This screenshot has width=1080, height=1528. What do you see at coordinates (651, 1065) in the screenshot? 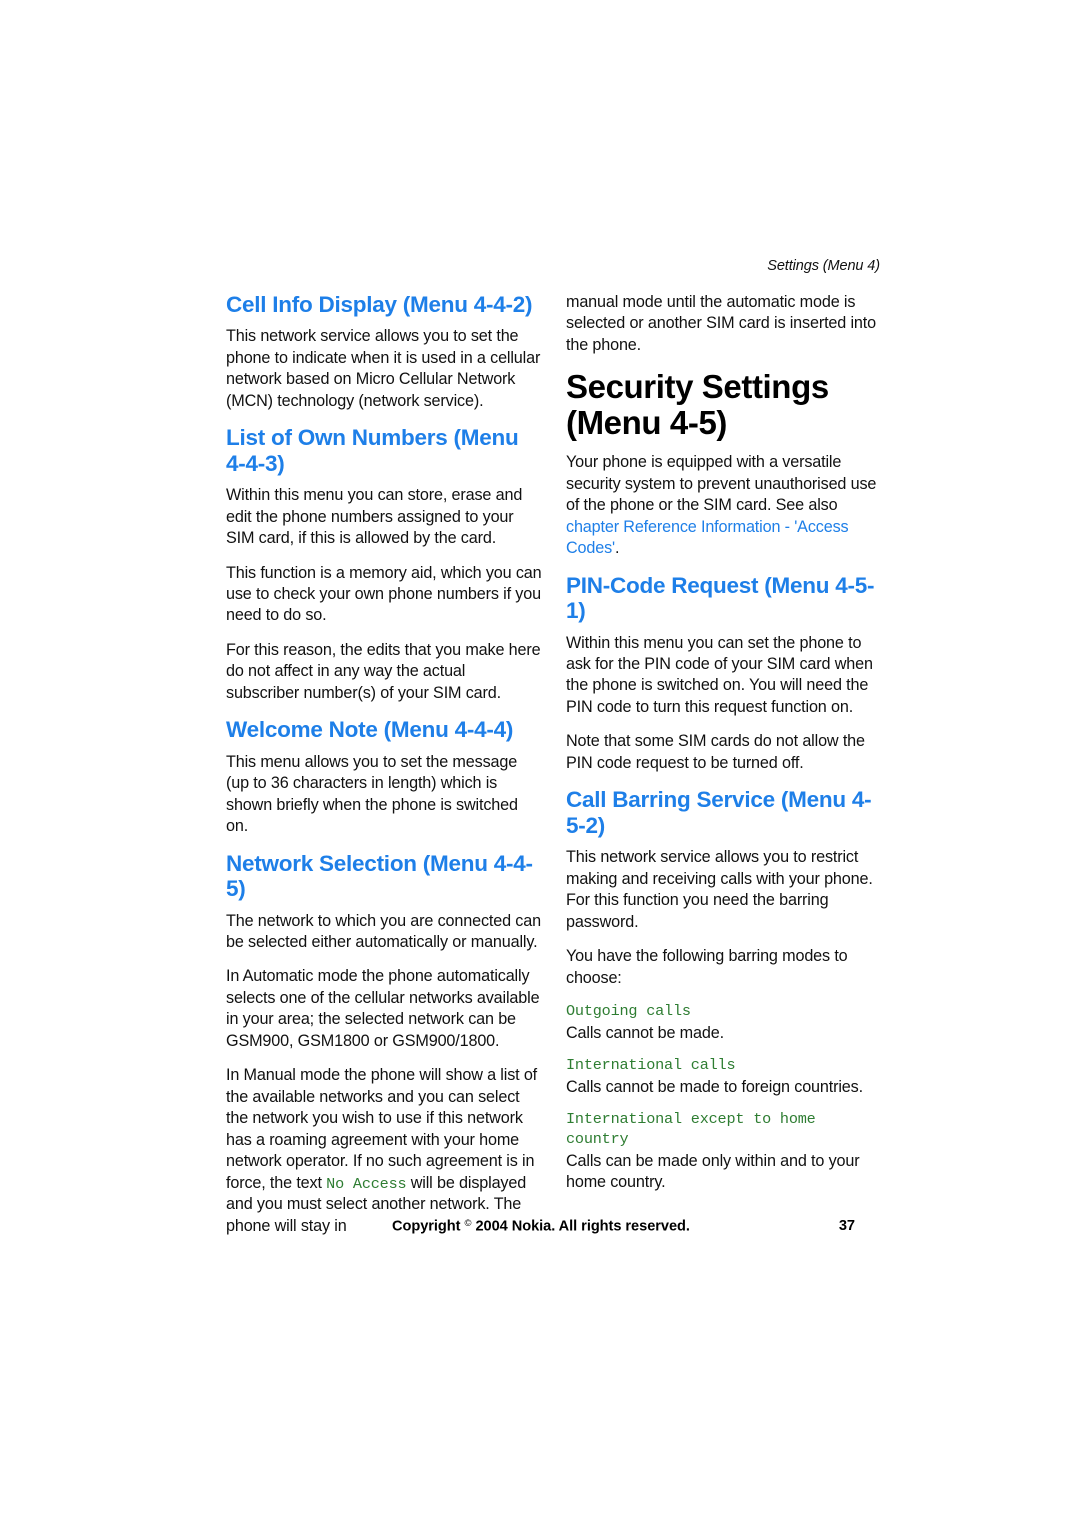
I see `barring-mode-term: International calls` at bounding box center [651, 1065].